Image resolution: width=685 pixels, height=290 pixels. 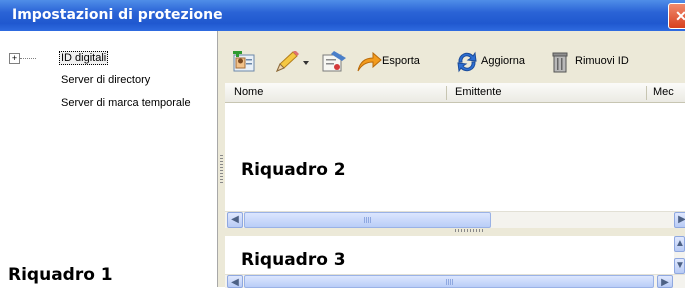 What do you see at coordinates (663, 92) in the screenshot?
I see `column-header-expiry: Mec` at bounding box center [663, 92].